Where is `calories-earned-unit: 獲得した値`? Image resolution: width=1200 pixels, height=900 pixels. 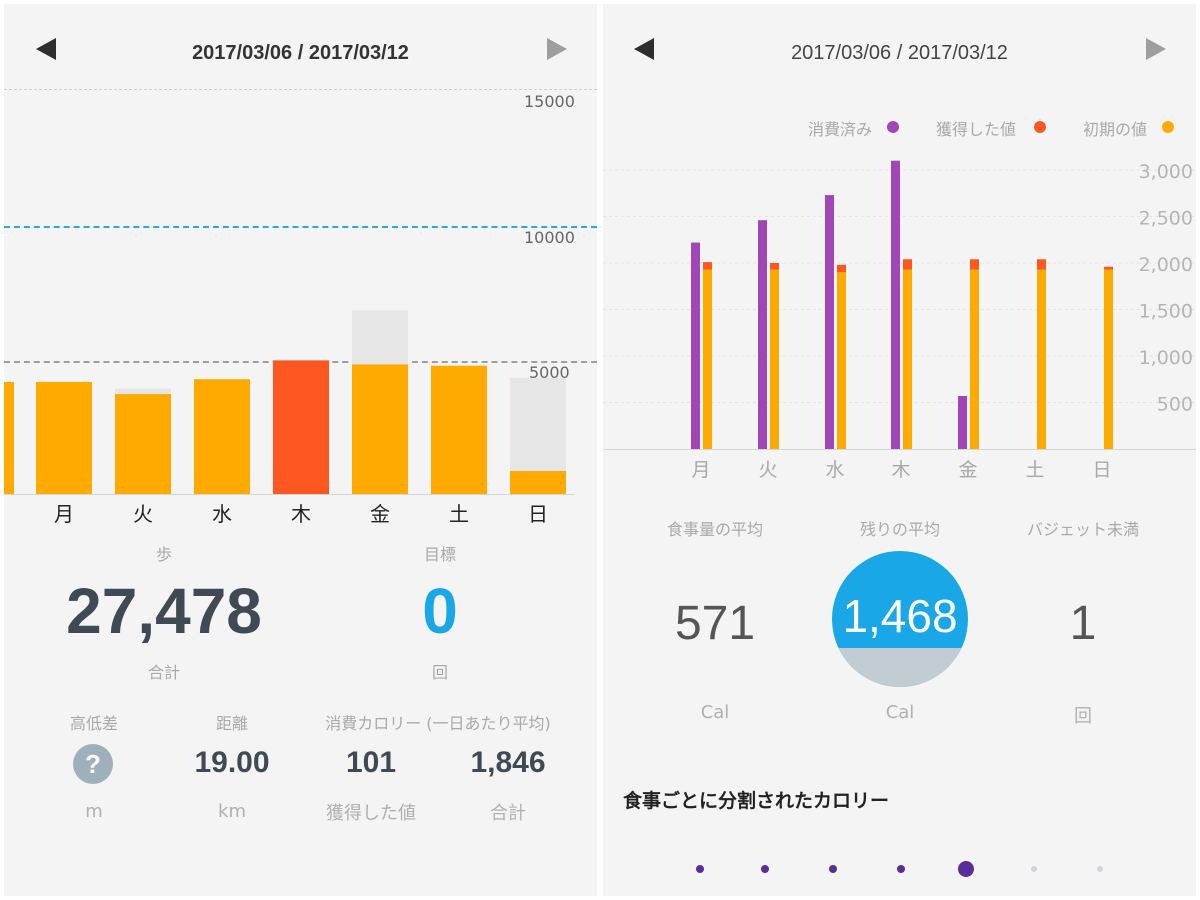
calories-earned-unit: 獲得した値 is located at coordinates (371, 813).